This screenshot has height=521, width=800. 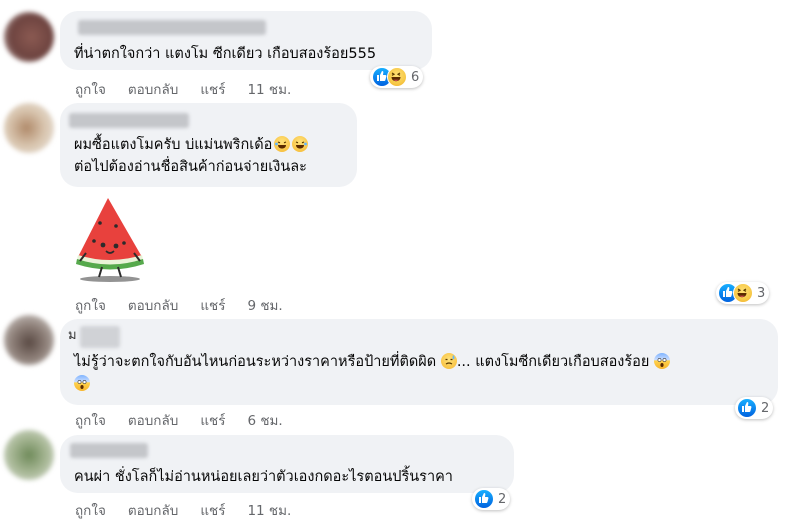 I want to click on commenter-name-fragment: ม, so click(x=72, y=336).